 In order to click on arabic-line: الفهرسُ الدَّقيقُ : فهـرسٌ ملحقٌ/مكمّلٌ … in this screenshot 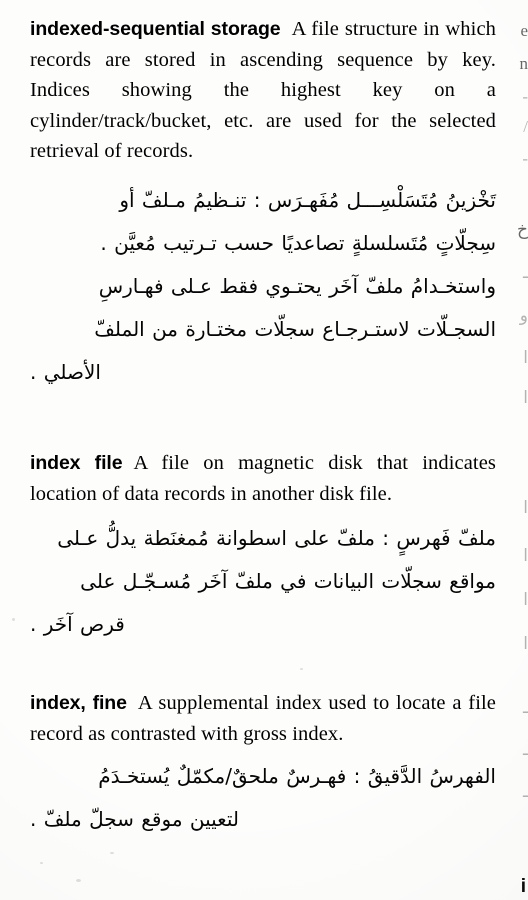, I will do `click(297, 776)`.